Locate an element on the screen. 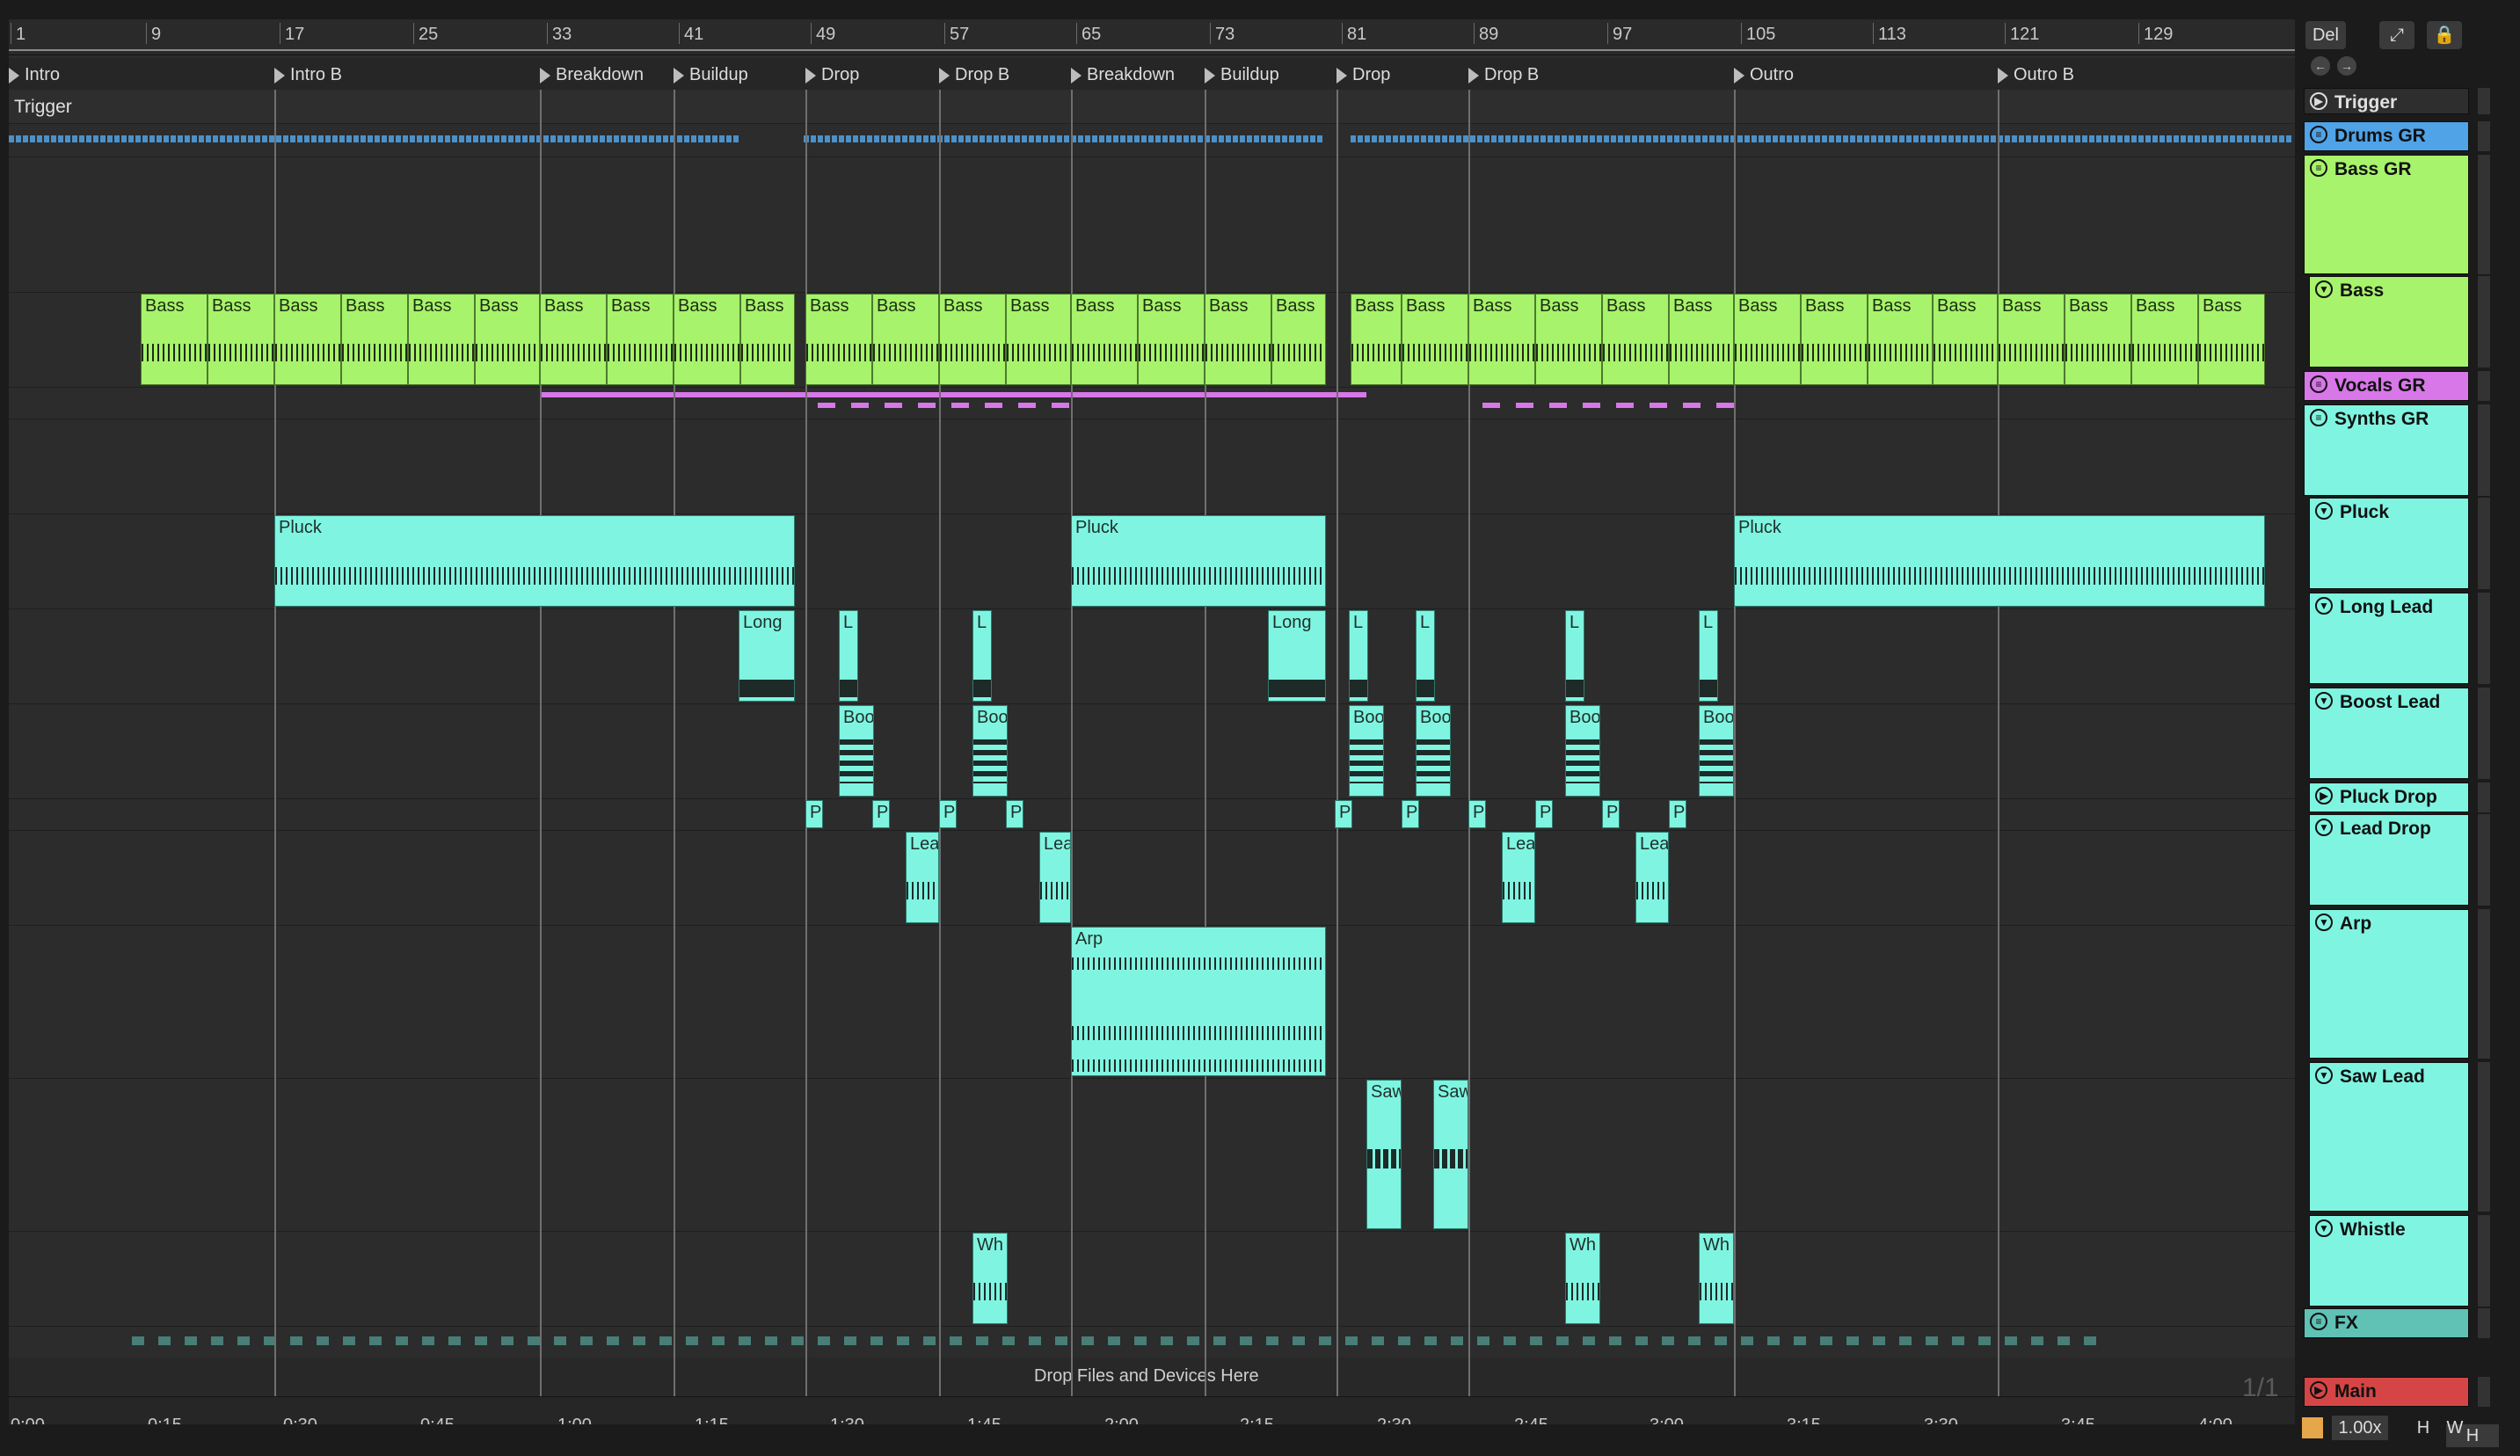 Image resolution: width=2520 pixels, height=1456 pixels. lane-long-lead is located at coordinates (1152, 656).